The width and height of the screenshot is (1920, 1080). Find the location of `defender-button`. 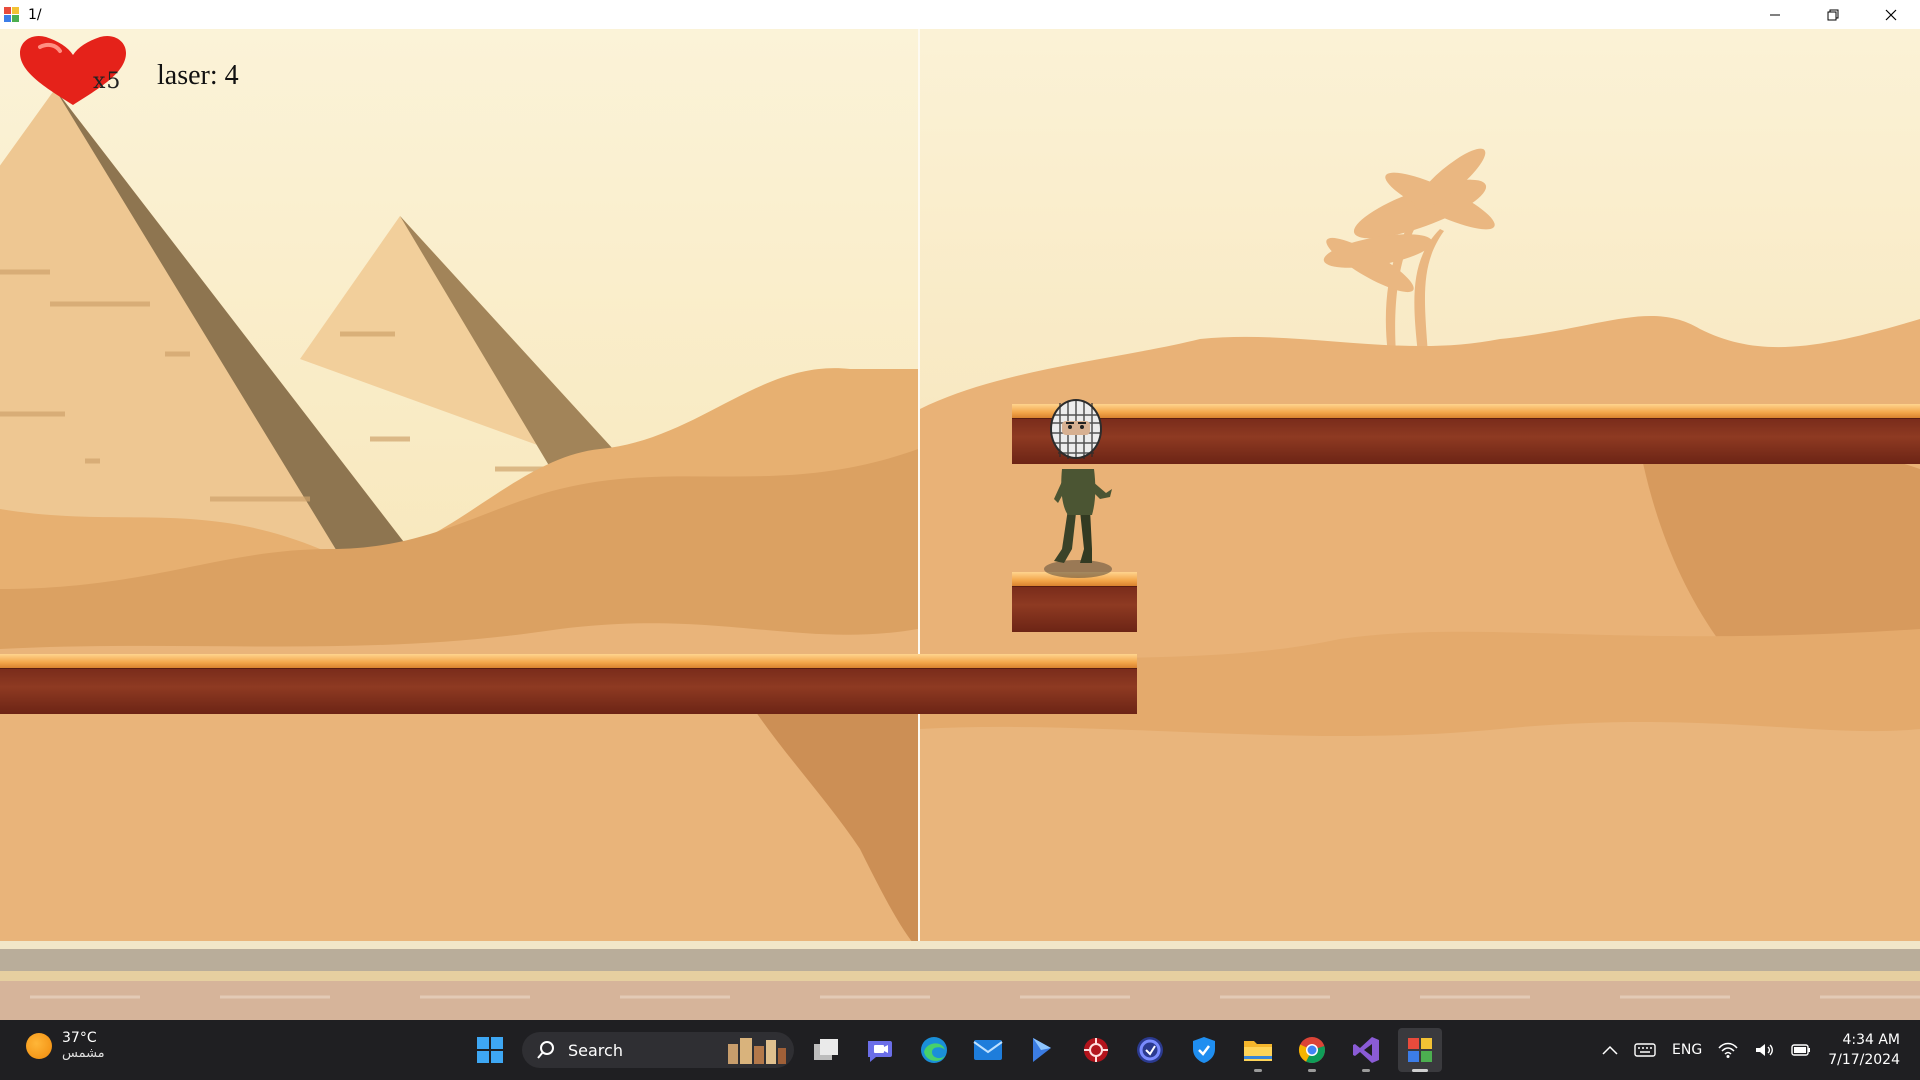

defender-button is located at coordinates (1204, 1050).